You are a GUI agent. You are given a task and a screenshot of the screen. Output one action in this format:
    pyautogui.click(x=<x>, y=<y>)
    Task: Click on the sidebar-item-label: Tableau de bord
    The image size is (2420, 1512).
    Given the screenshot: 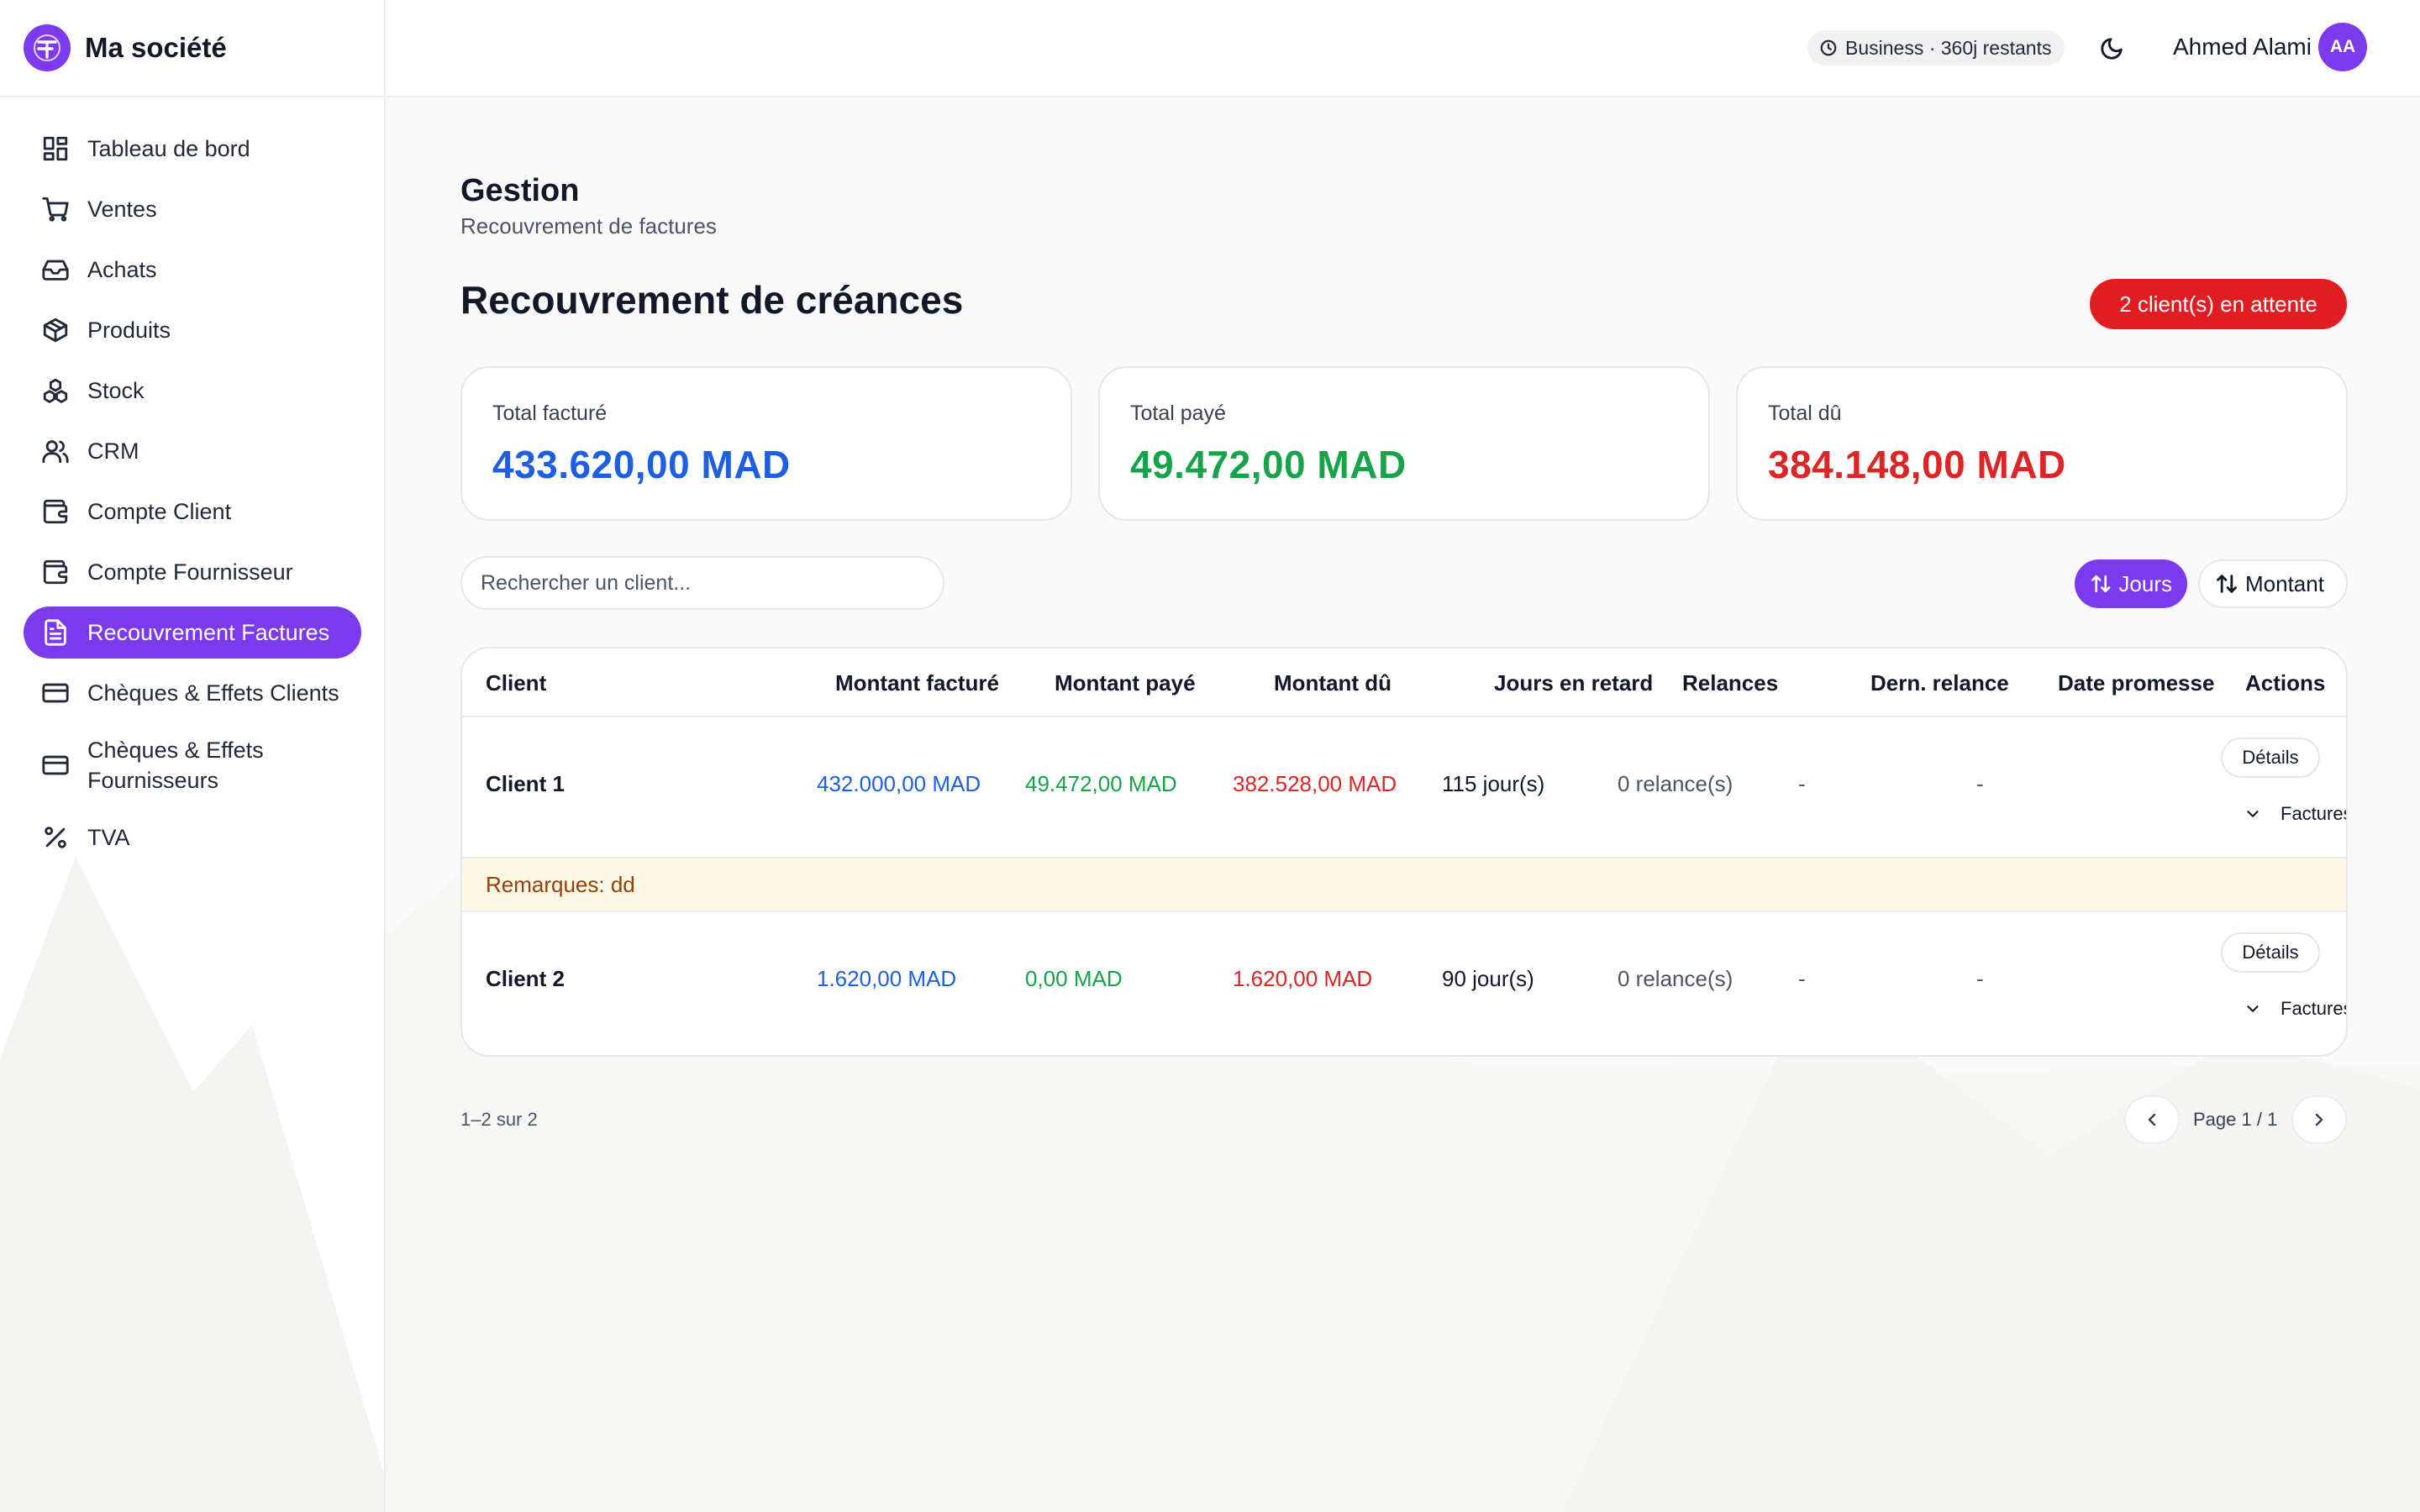 What is the action you would take?
    pyautogui.click(x=168, y=148)
    